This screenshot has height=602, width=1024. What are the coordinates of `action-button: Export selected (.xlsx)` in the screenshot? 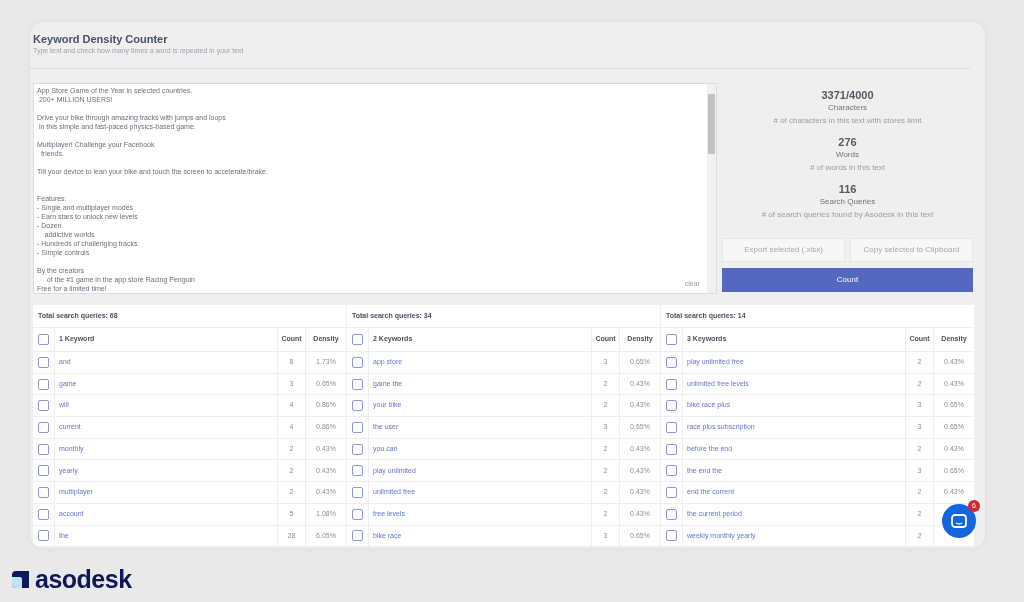 It's located at (783, 250).